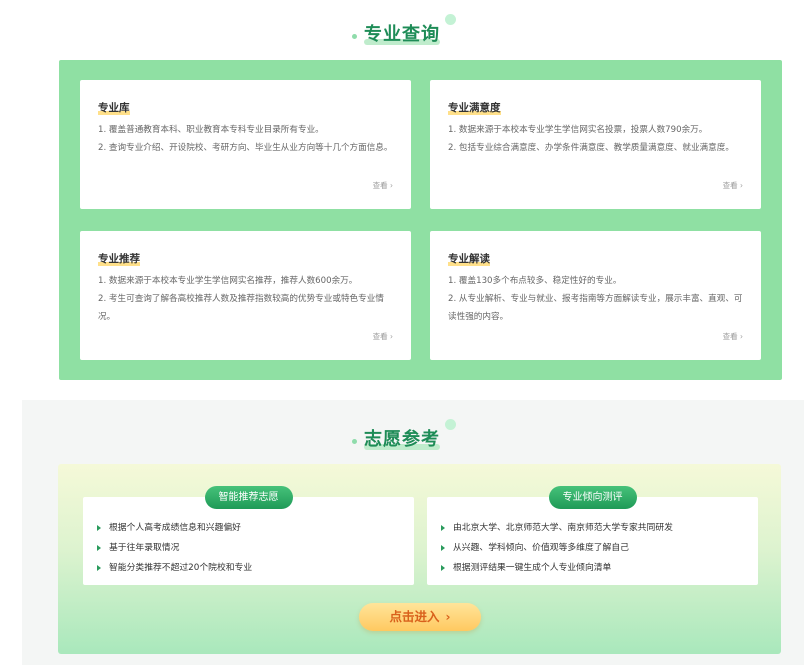 The height and width of the screenshot is (665, 804). Describe the element at coordinates (469, 259) in the screenshot. I see `card-title: 专业解读` at that location.